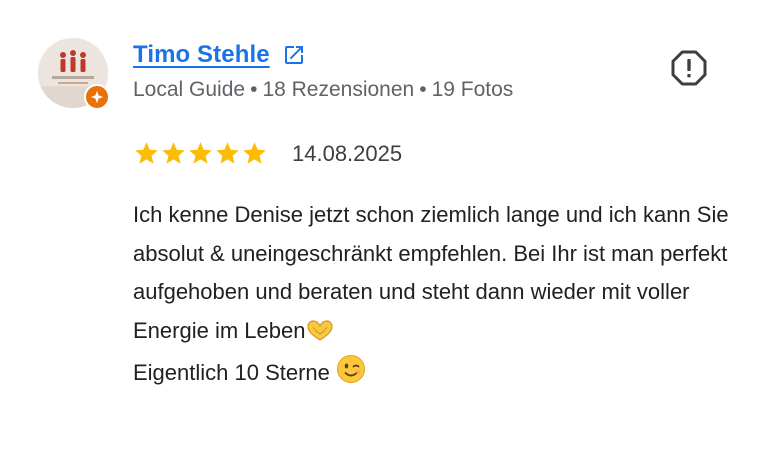 This screenshot has width=768, height=461. I want to click on rating-row: 14.08.2025, so click(267, 153).